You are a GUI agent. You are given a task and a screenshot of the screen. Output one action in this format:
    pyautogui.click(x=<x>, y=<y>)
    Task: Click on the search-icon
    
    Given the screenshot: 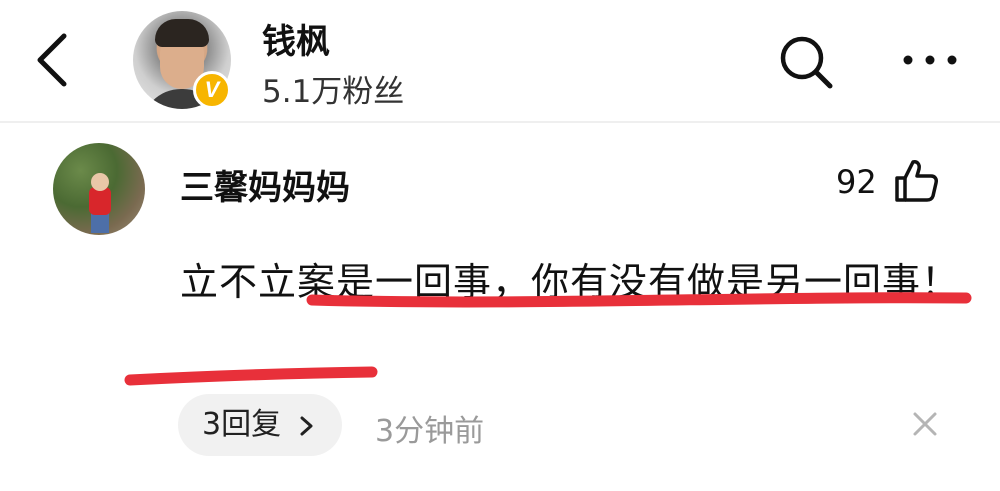 What is the action you would take?
    pyautogui.click(x=806, y=62)
    